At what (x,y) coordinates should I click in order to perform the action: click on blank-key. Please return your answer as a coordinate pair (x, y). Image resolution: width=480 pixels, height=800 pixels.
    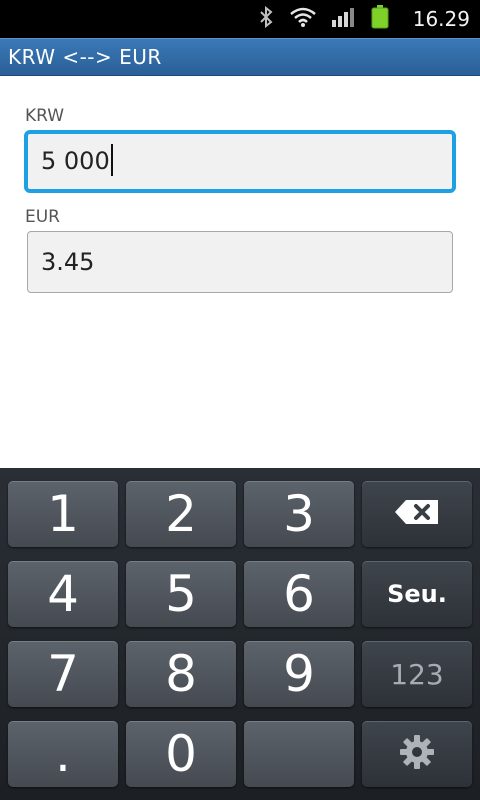
    Looking at the image, I should click on (299, 754).